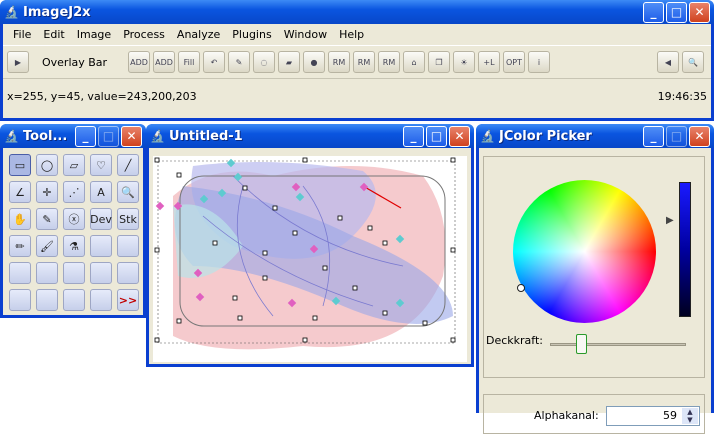 This screenshot has width=714, height=434. I want to click on tools-titlebar: 🔬 Tool... _ □ ✕, so click(73, 136).